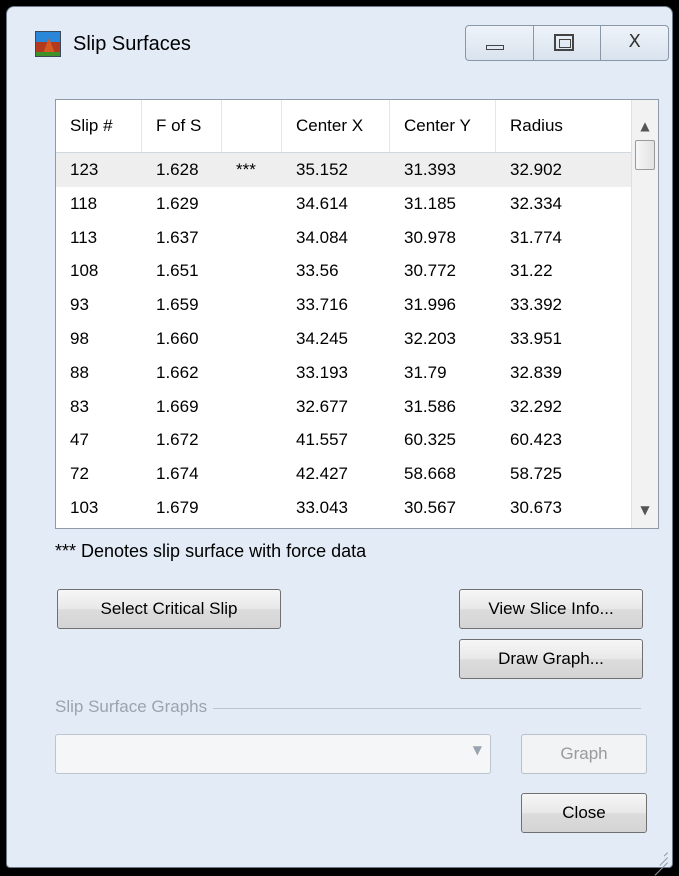  What do you see at coordinates (552, 126) in the screenshot?
I see `column-header-radius: Radius` at bounding box center [552, 126].